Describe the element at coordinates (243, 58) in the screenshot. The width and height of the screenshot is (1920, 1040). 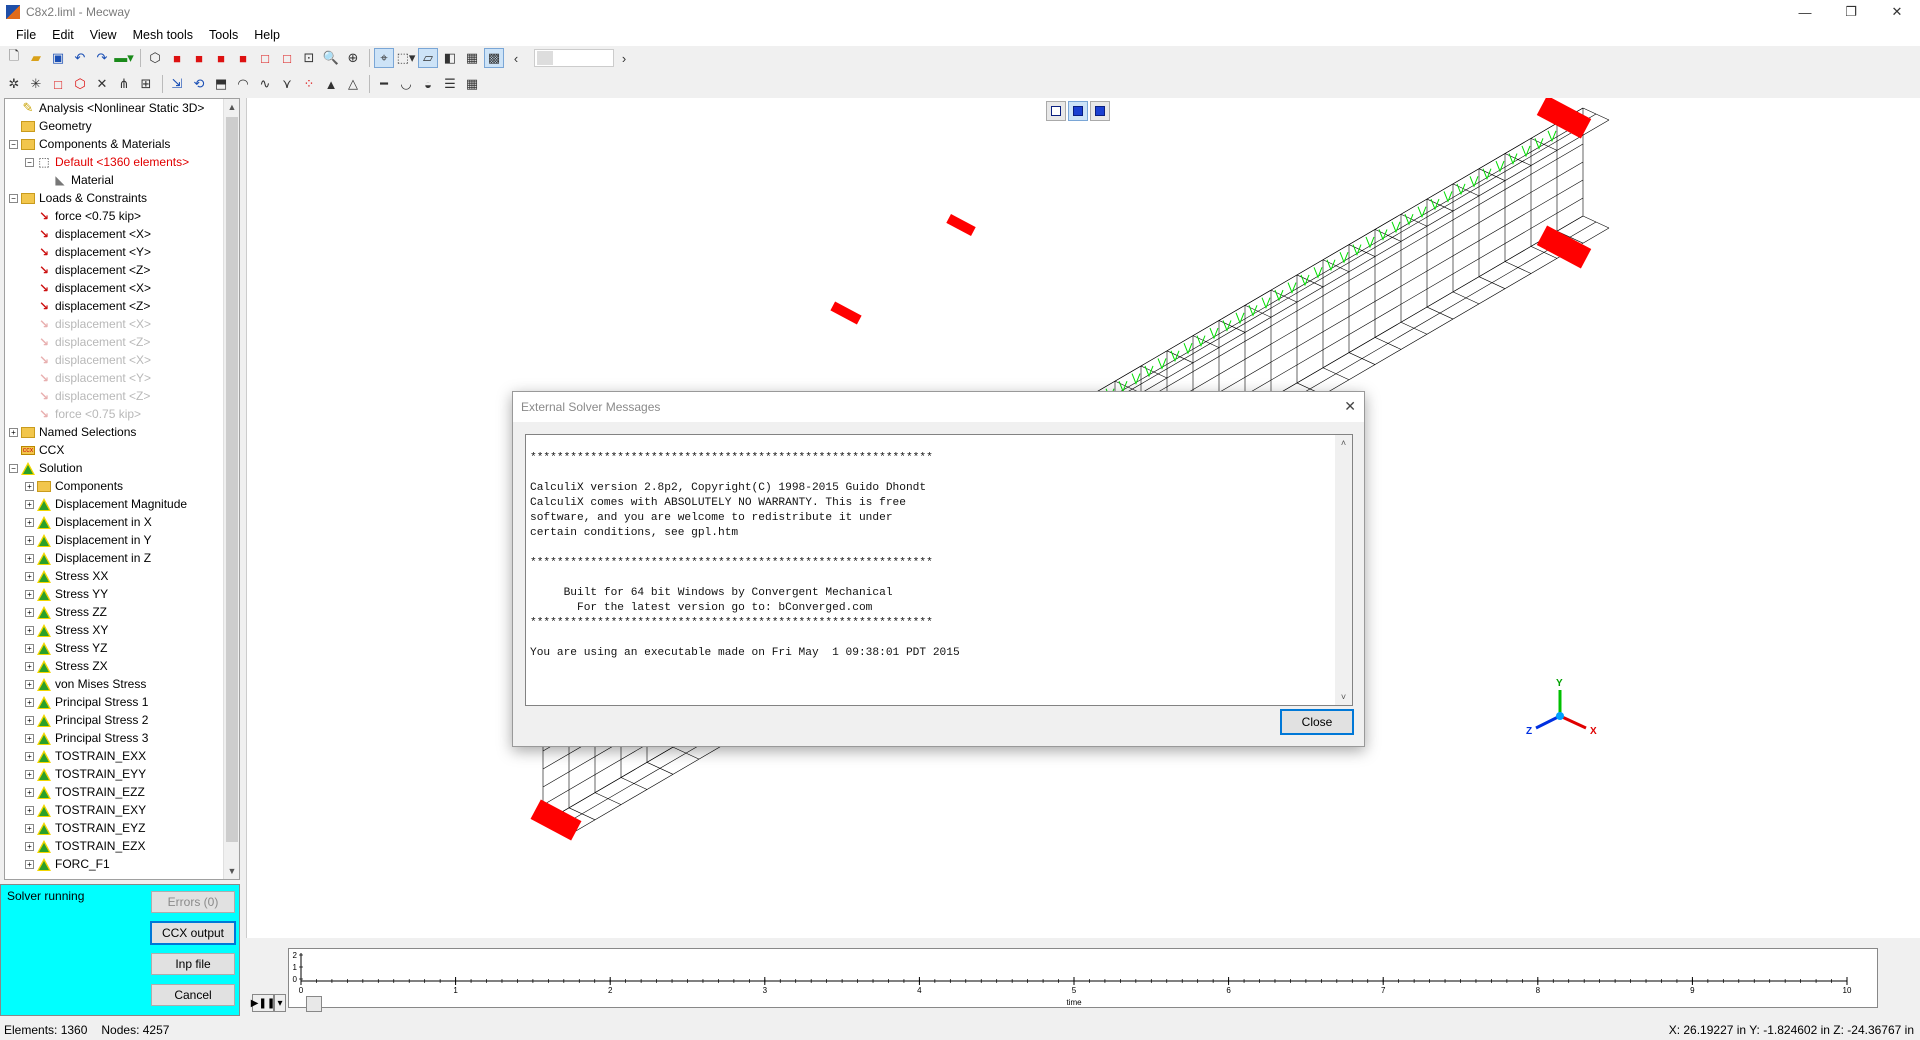
I see `box-right-icon: ■` at that location.